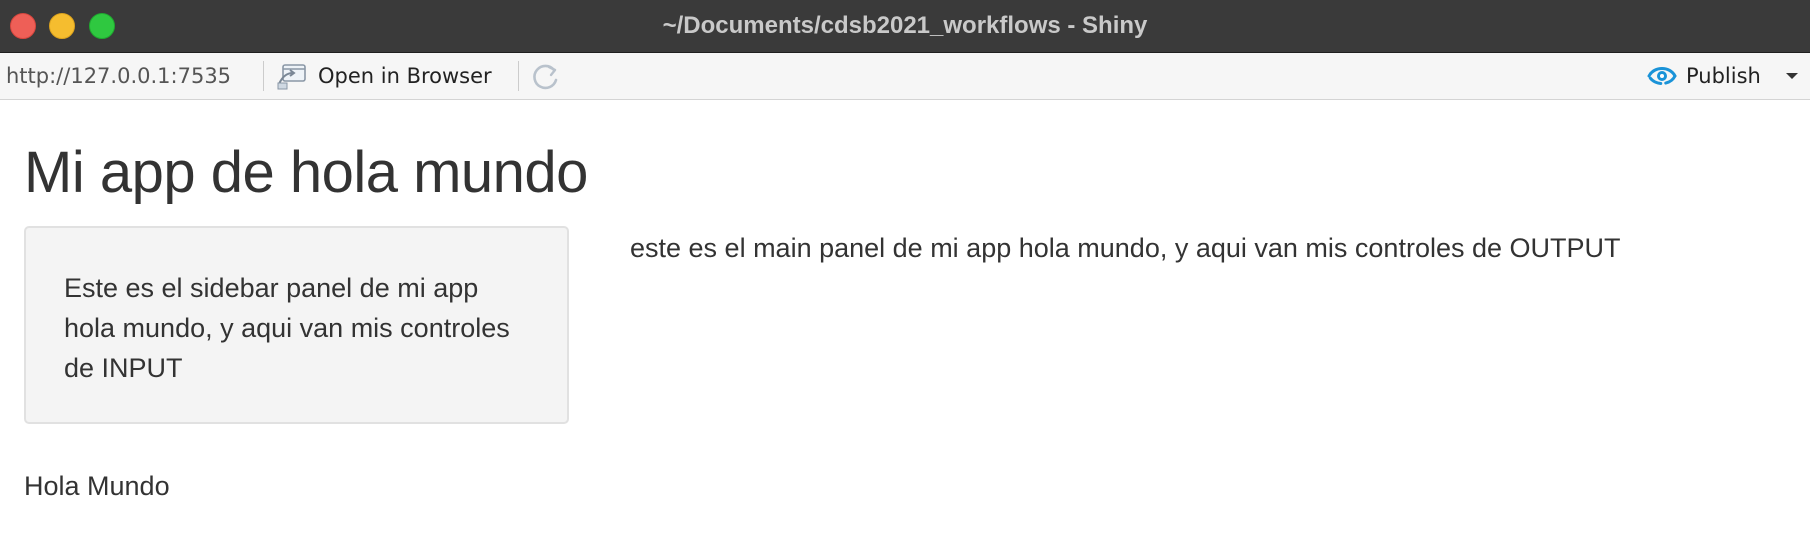  Describe the element at coordinates (1662, 76) in the screenshot. I see `publish-icon` at that location.